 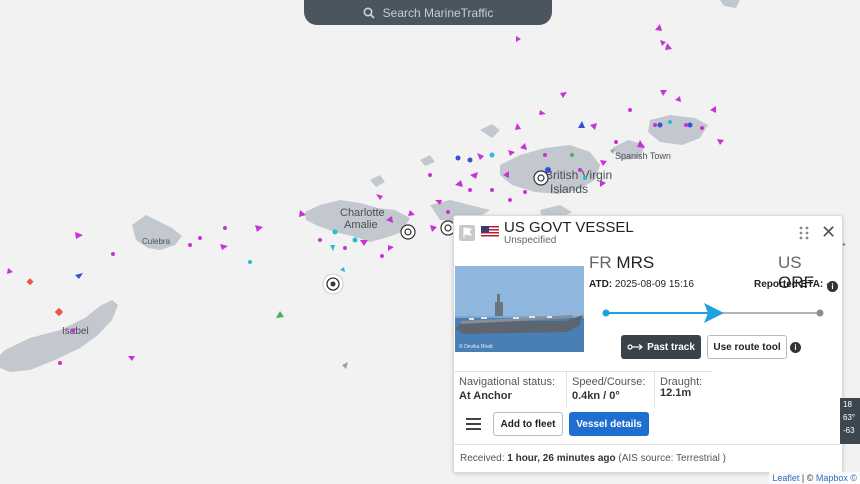 What do you see at coordinates (789, 284) in the screenshot?
I see `eta-label: Reported ETA:` at bounding box center [789, 284].